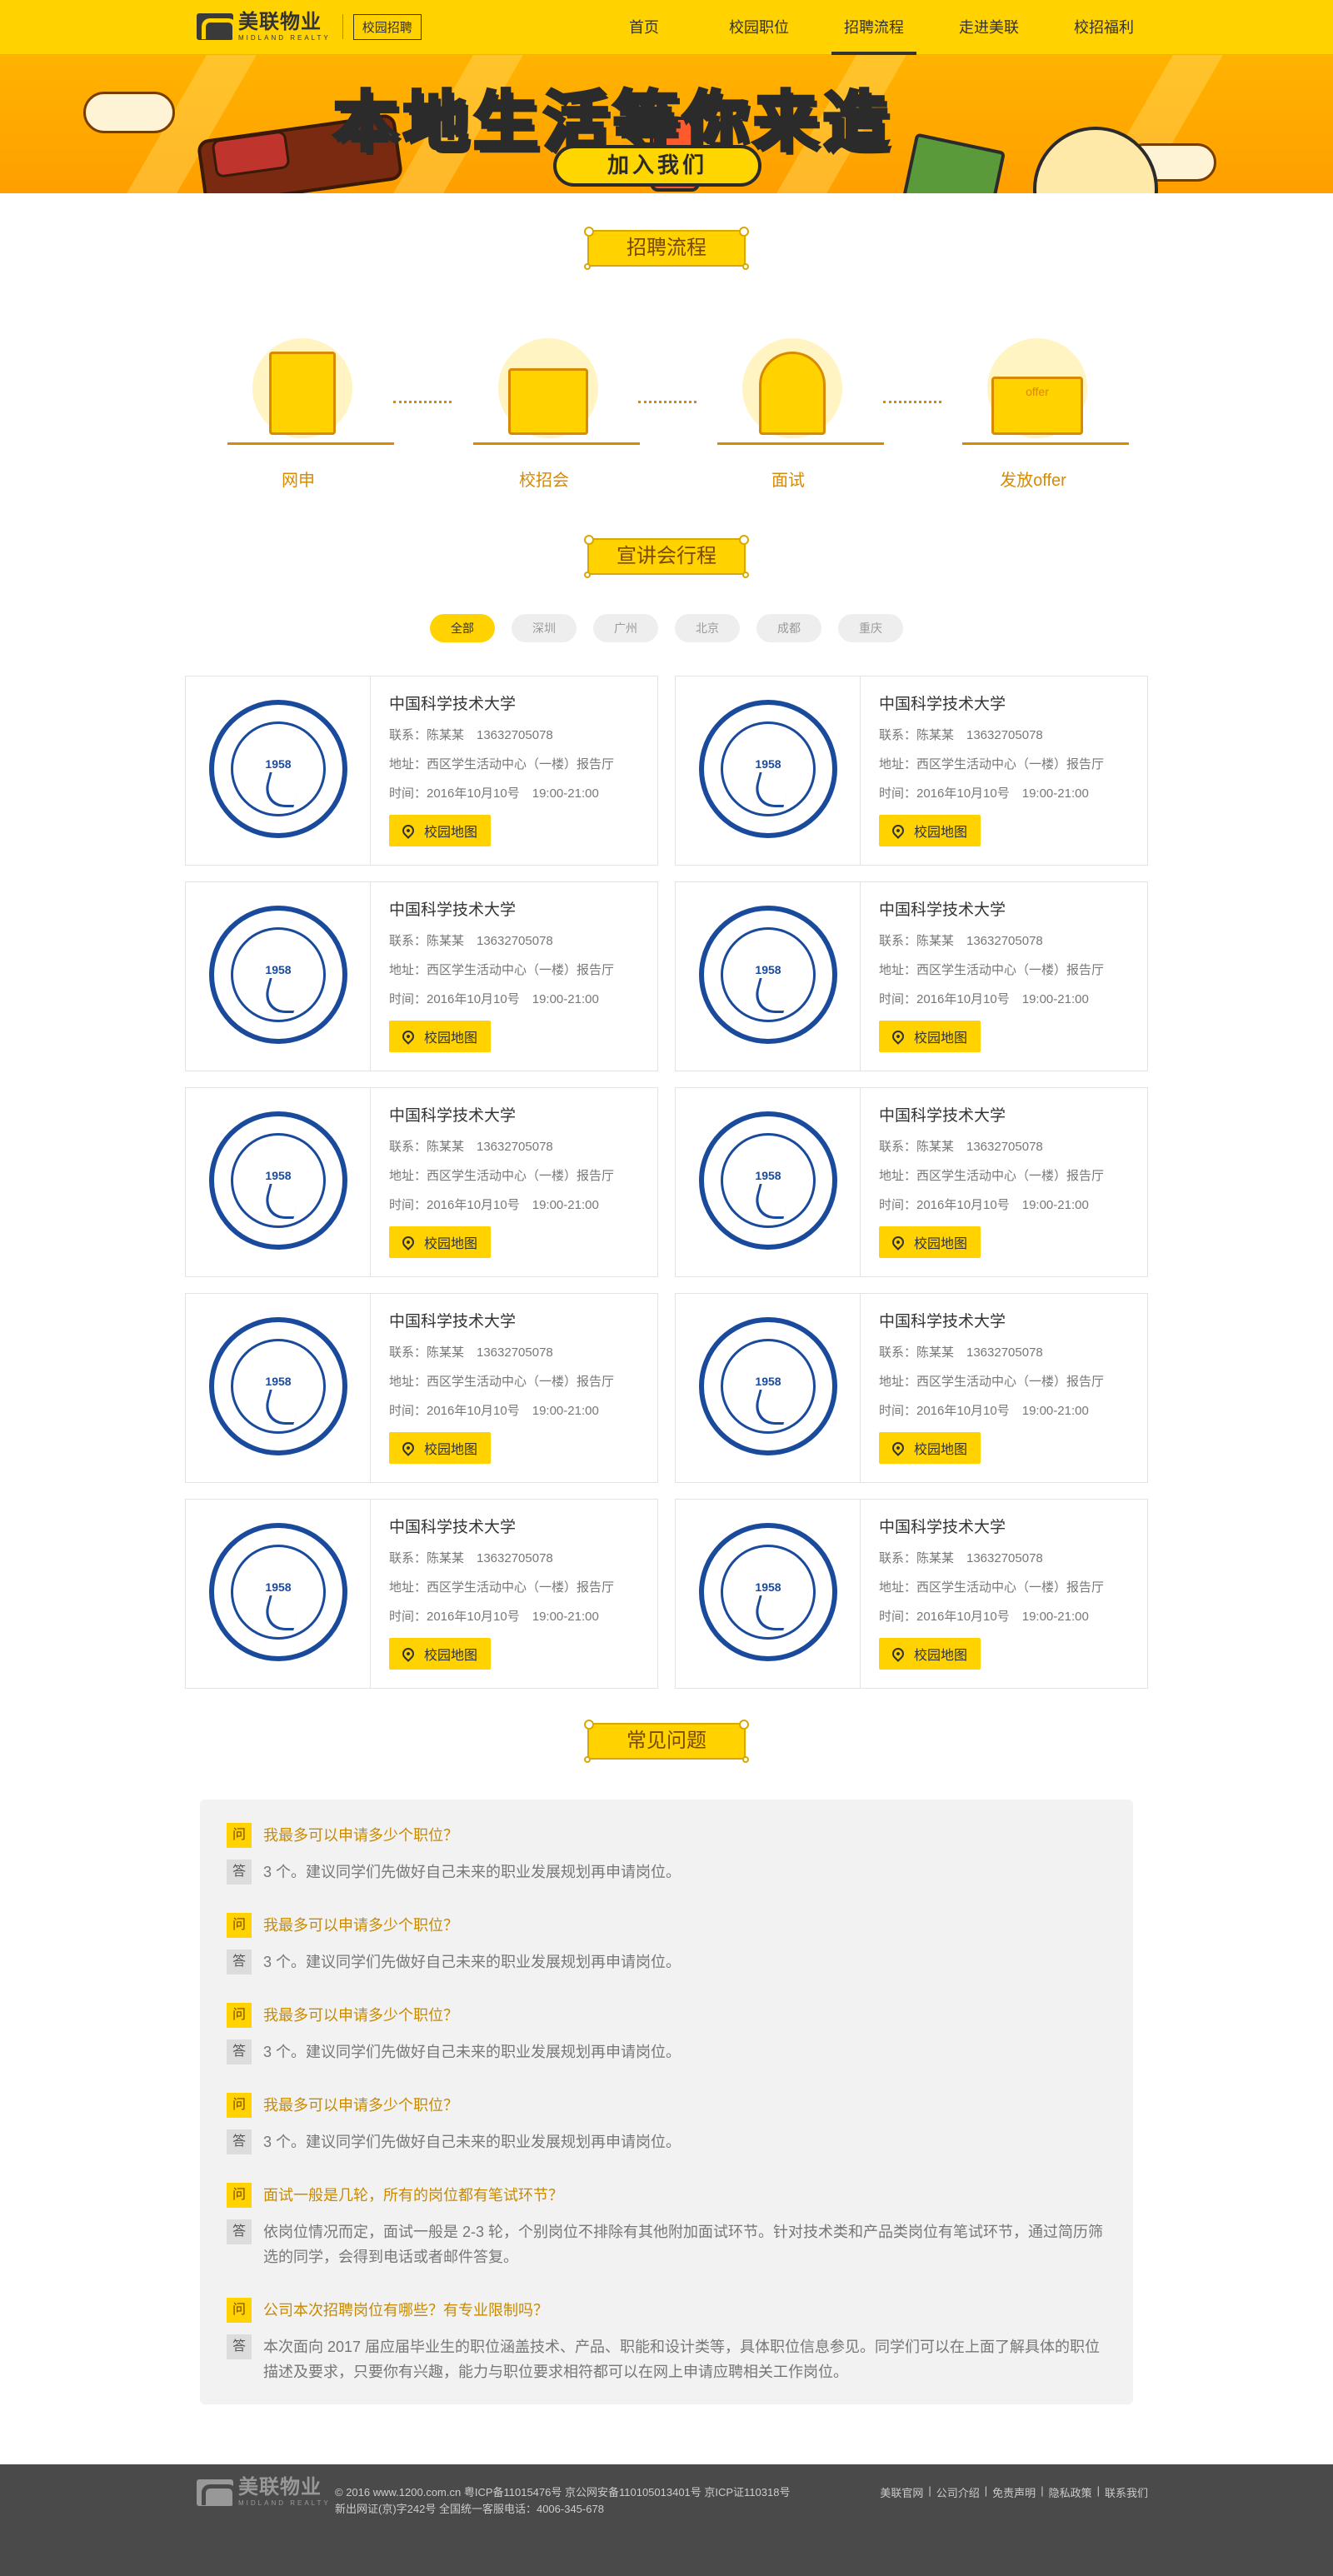 The image size is (1333, 2576). Describe the element at coordinates (794, 411) in the screenshot. I see `process-step-interview: 面试` at that location.